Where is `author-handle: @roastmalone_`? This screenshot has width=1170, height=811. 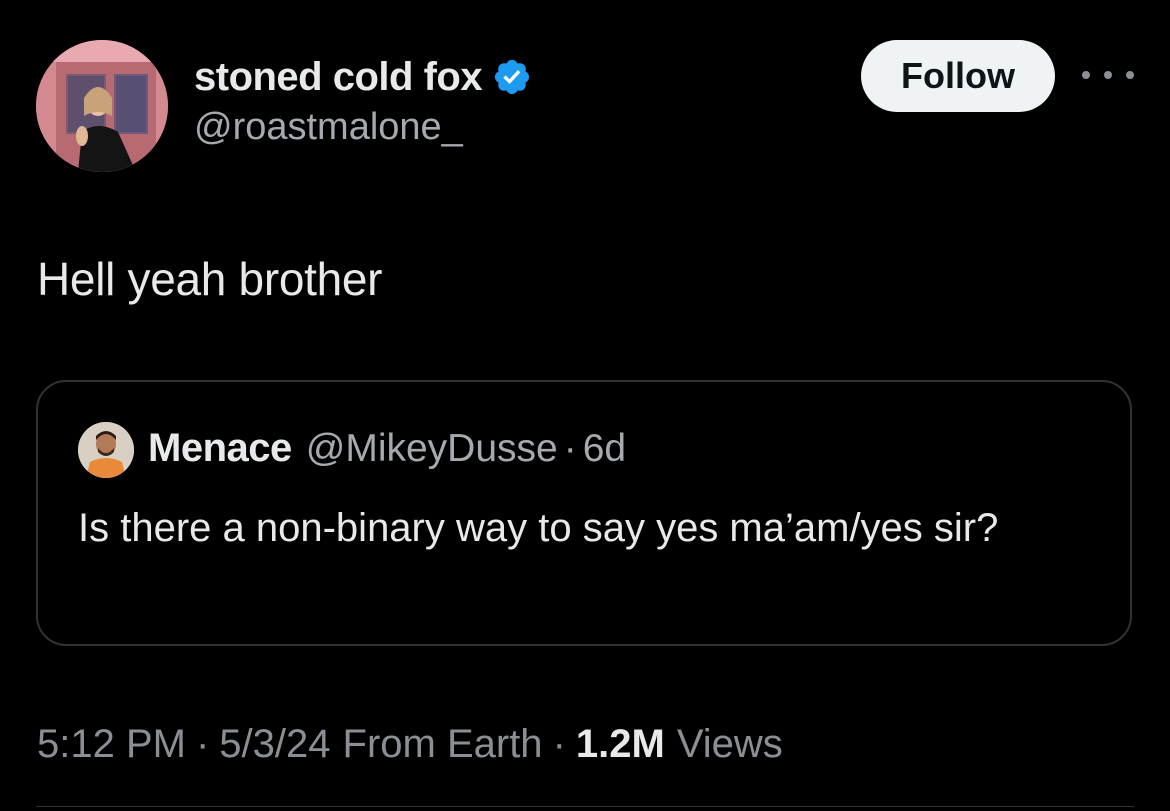
author-handle: @roastmalone_ is located at coordinates (363, 127).